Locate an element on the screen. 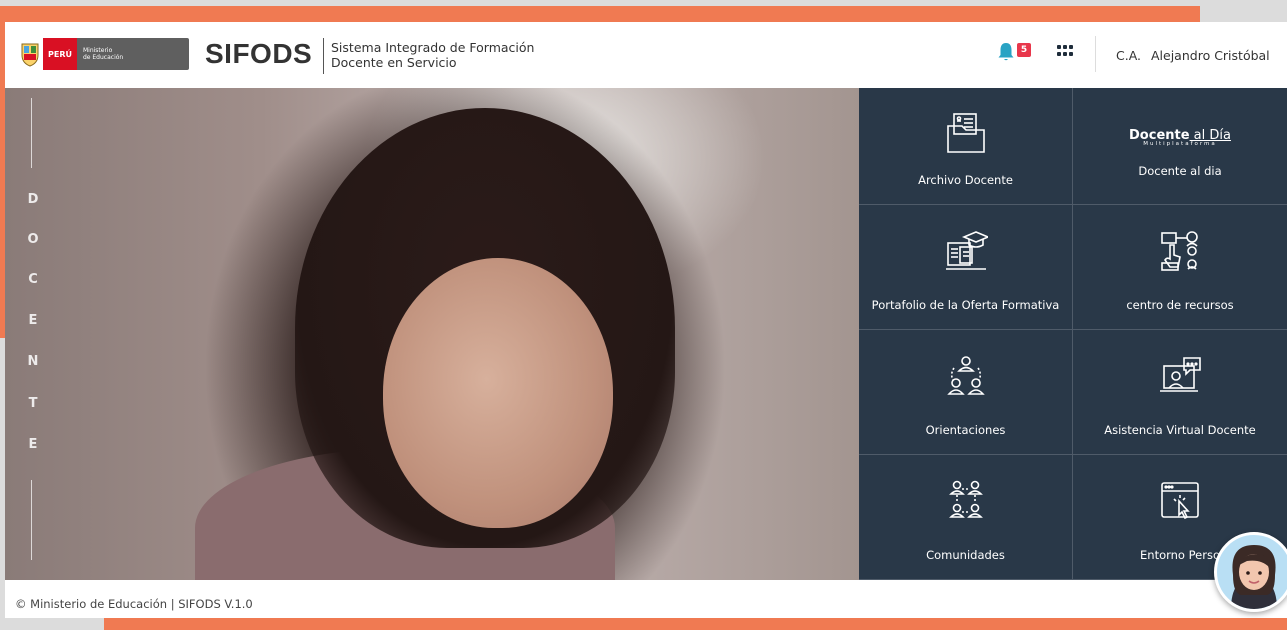 The width and height of the screenshot is (1287, 630). vertical-line-bottom is located at coordinates (31, 520).